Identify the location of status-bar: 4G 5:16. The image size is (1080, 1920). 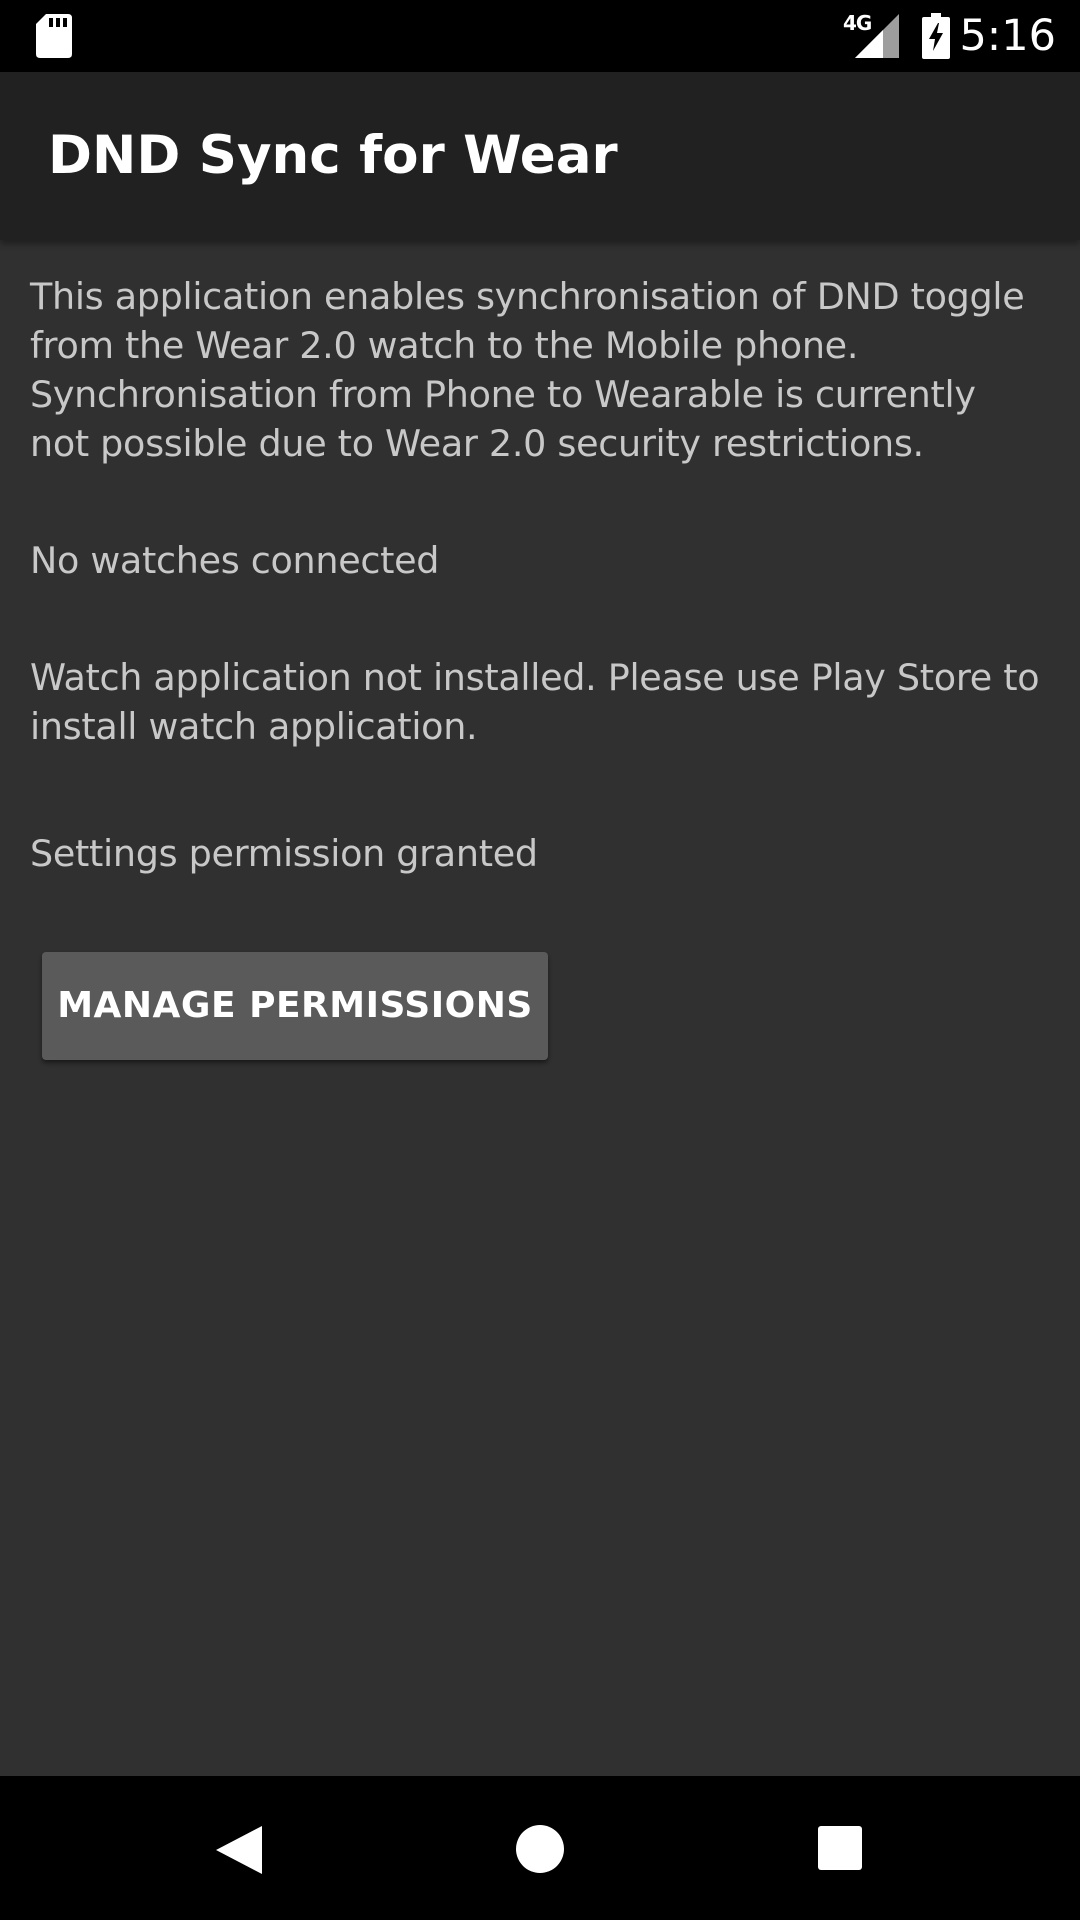
(540, 36).